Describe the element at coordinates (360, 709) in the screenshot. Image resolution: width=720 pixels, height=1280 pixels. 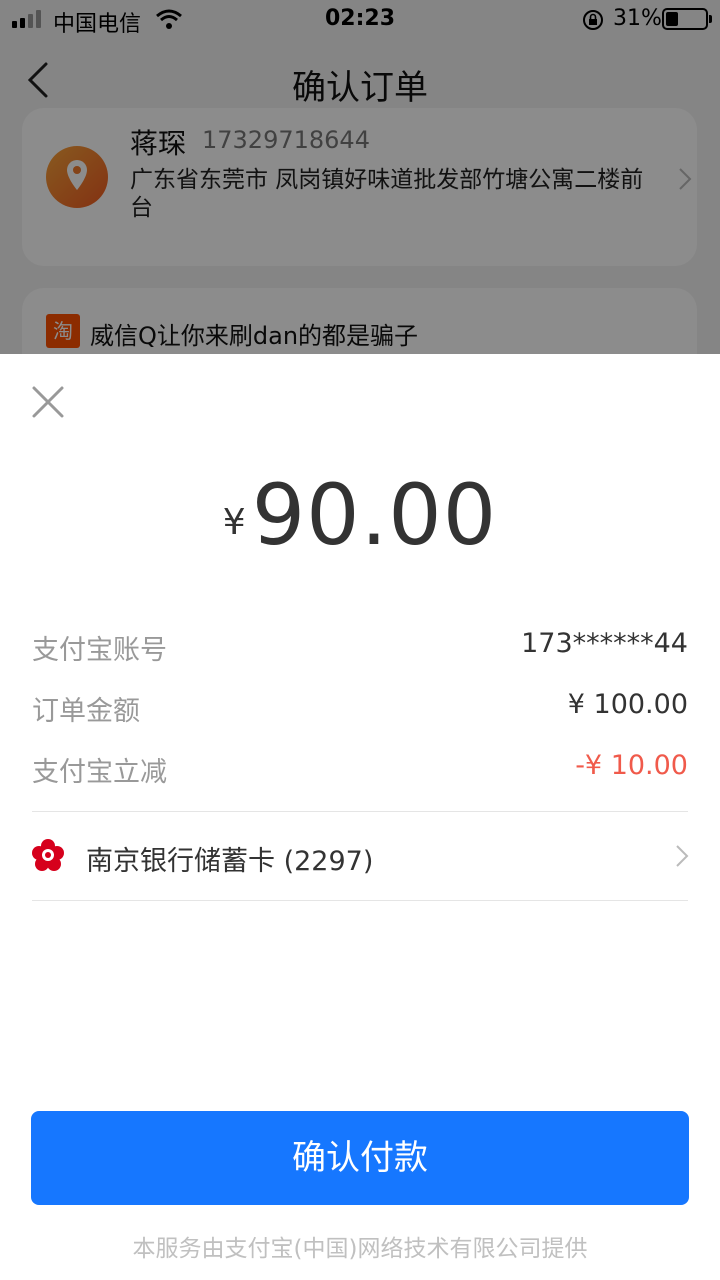
I see `order-amount-row: 订单金额 ¥ 100.00` at that location.